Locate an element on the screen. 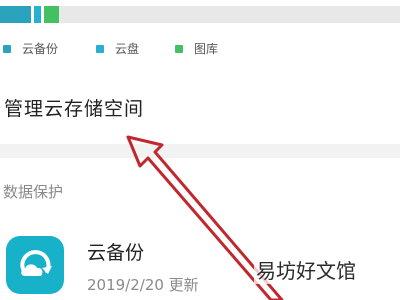 This screenshot has width=400, height=300. section-title: 数据保护 is located at coordinates (33, 192).